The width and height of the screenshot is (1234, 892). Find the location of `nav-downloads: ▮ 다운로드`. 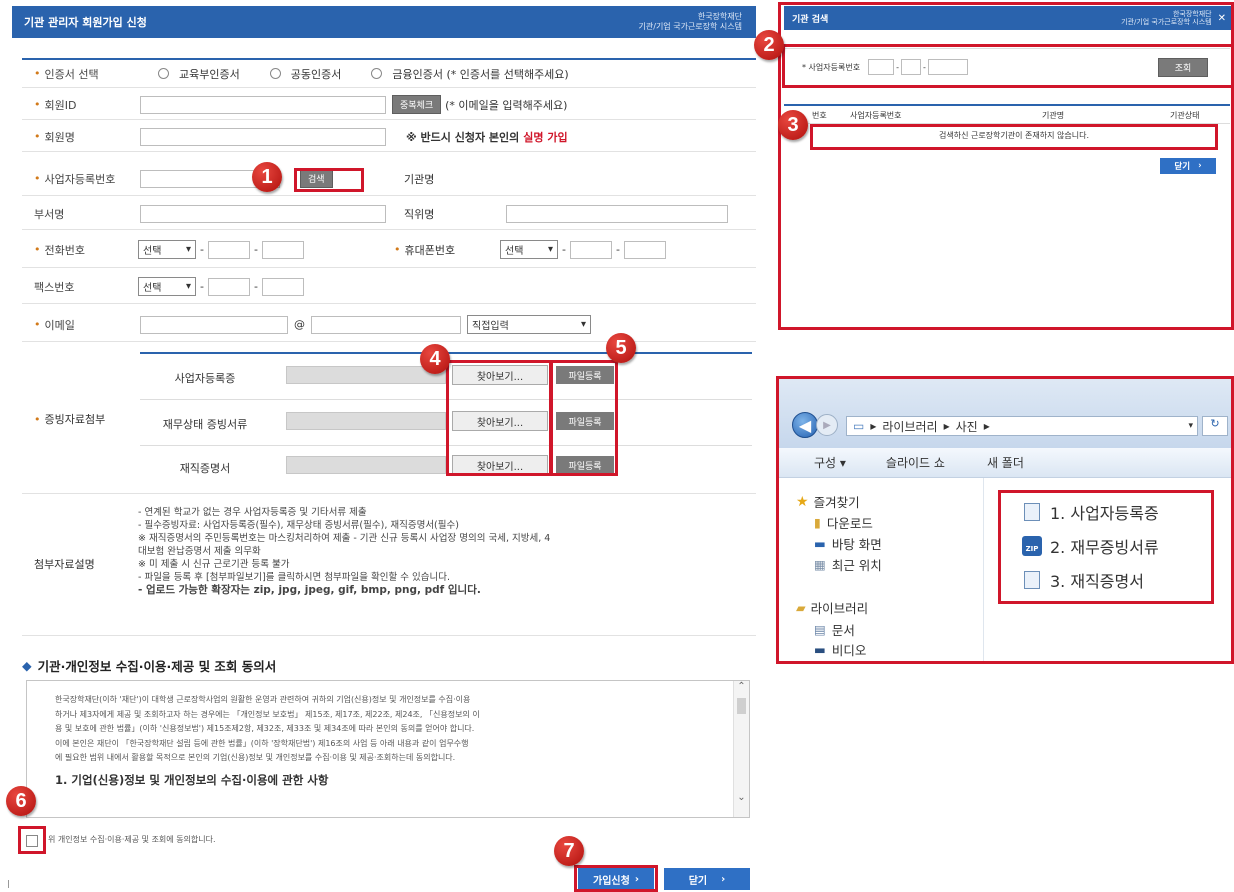

nav-downloads: ▮ 다운로드 is located at coordinates (843, 522).